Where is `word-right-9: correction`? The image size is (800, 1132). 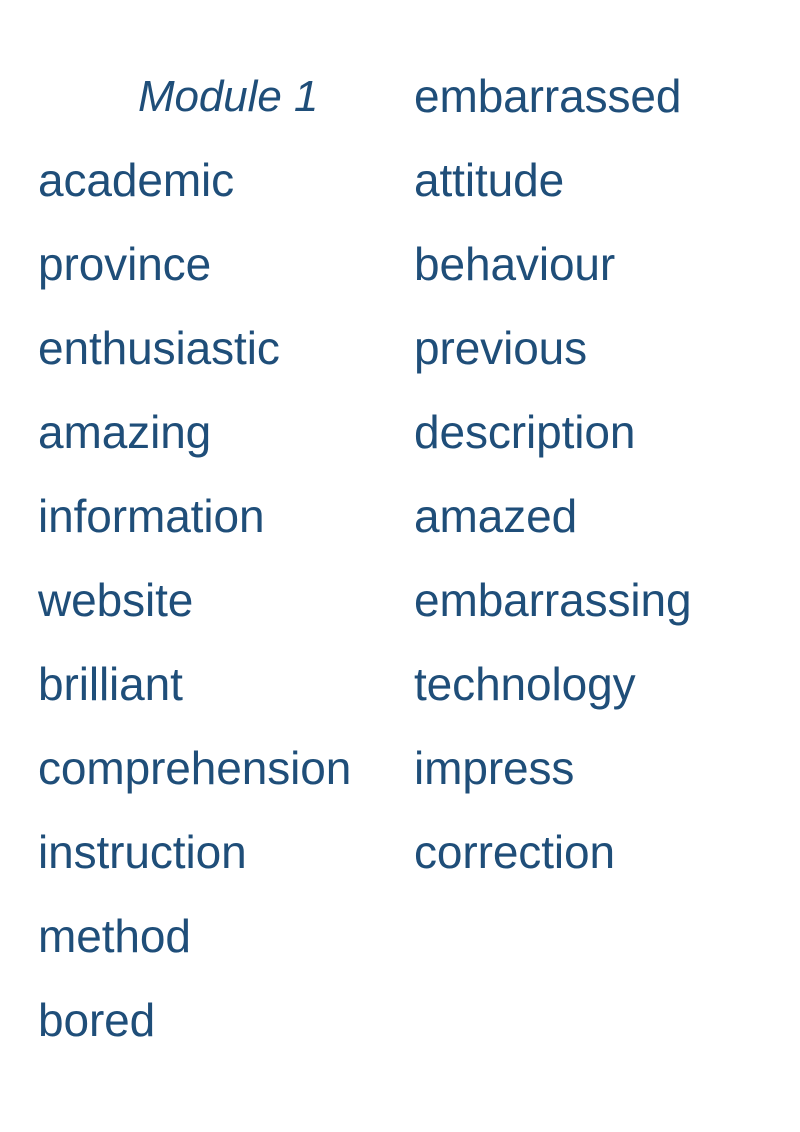
word-right-9: correction is located at coordinates (514, 852).